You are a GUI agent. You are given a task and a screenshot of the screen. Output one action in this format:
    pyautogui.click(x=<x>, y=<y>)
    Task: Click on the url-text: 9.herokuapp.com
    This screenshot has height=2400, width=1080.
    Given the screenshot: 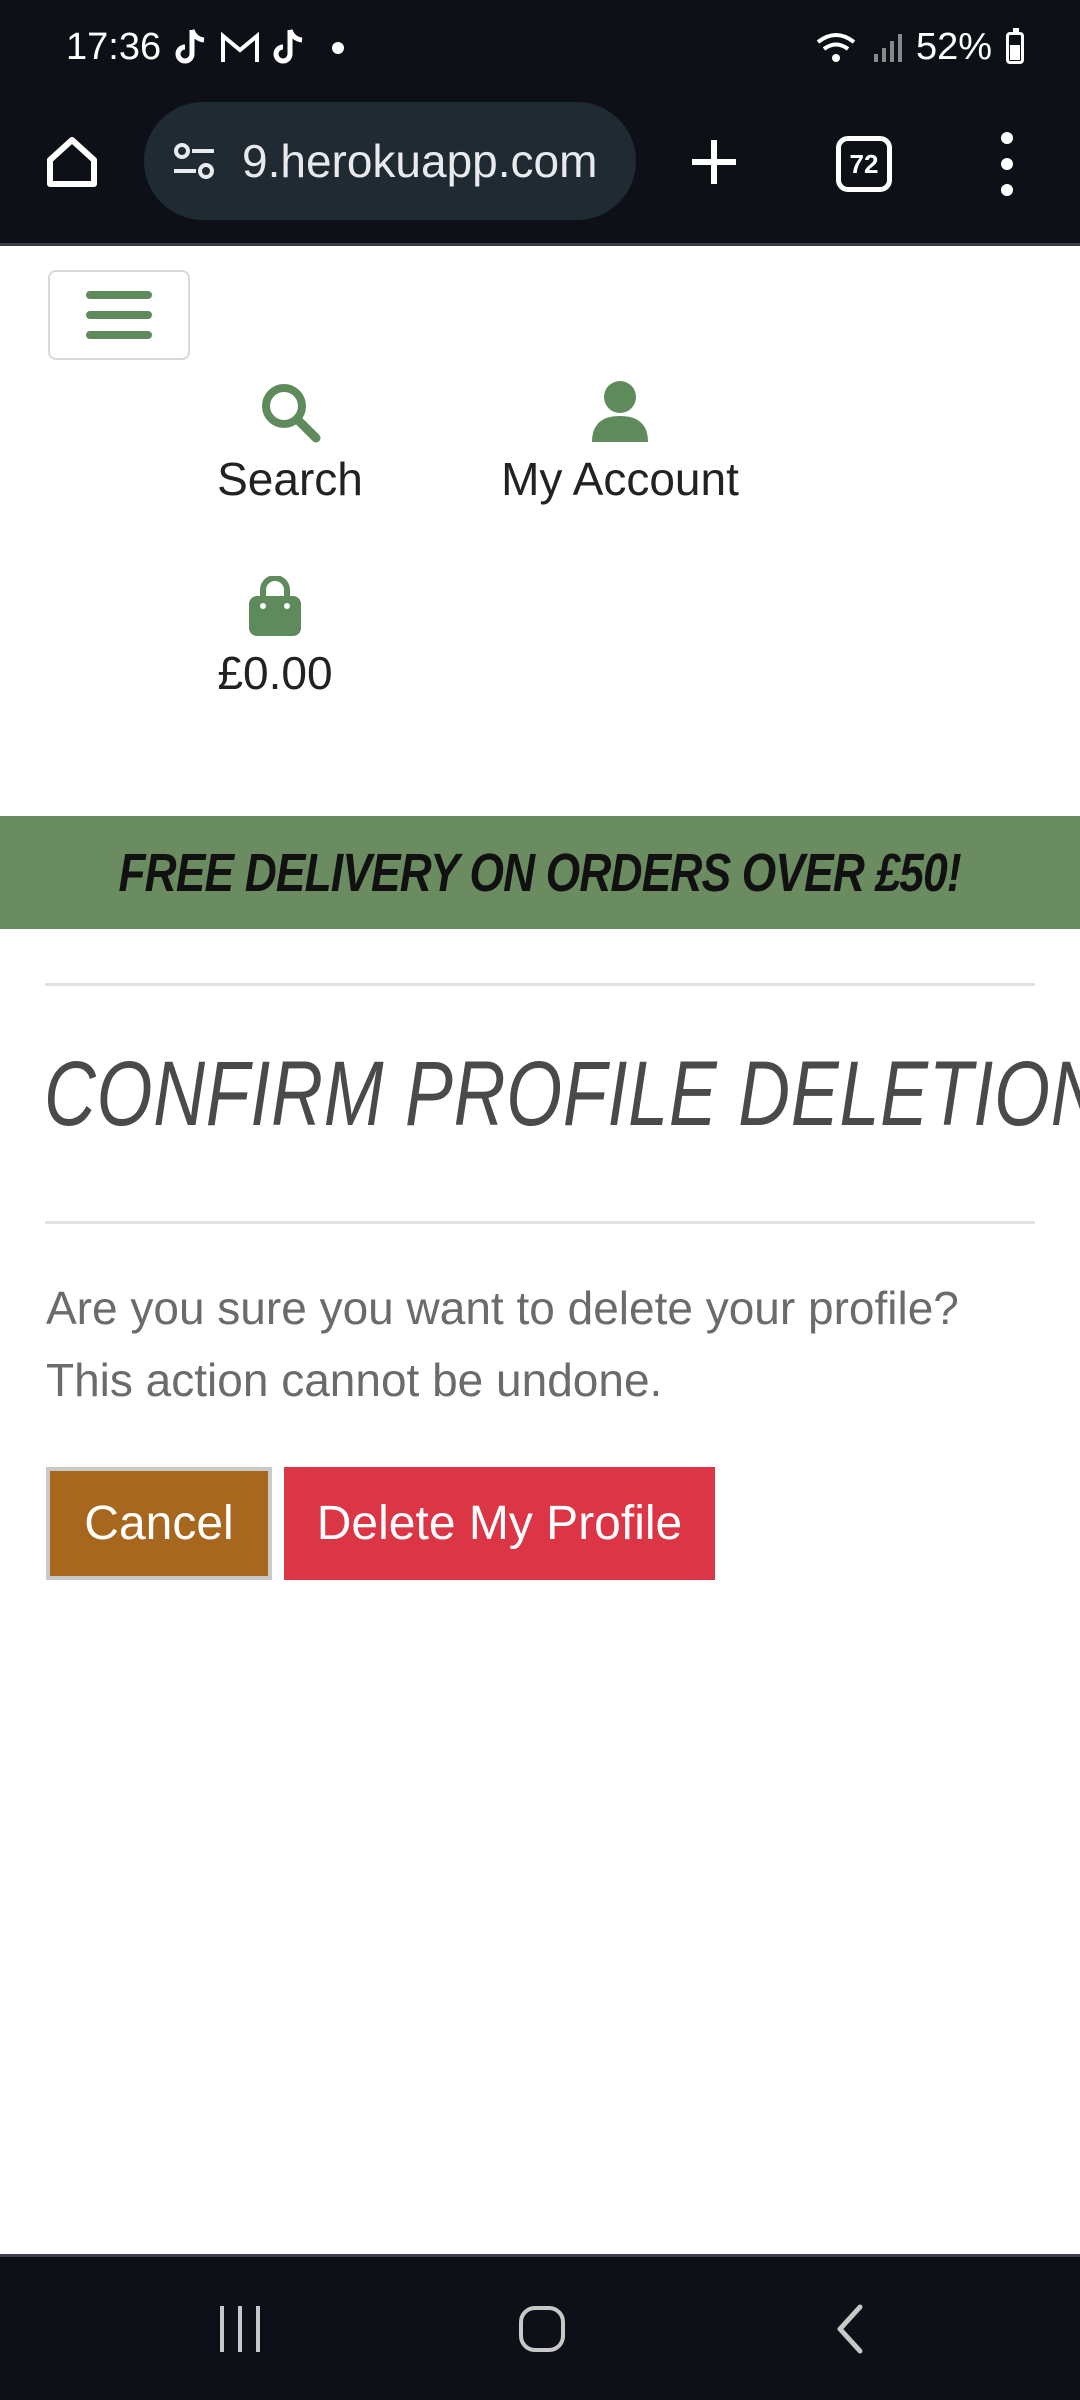 What is the action you would take?
    pyautogui.click(x=420, y=161)
    